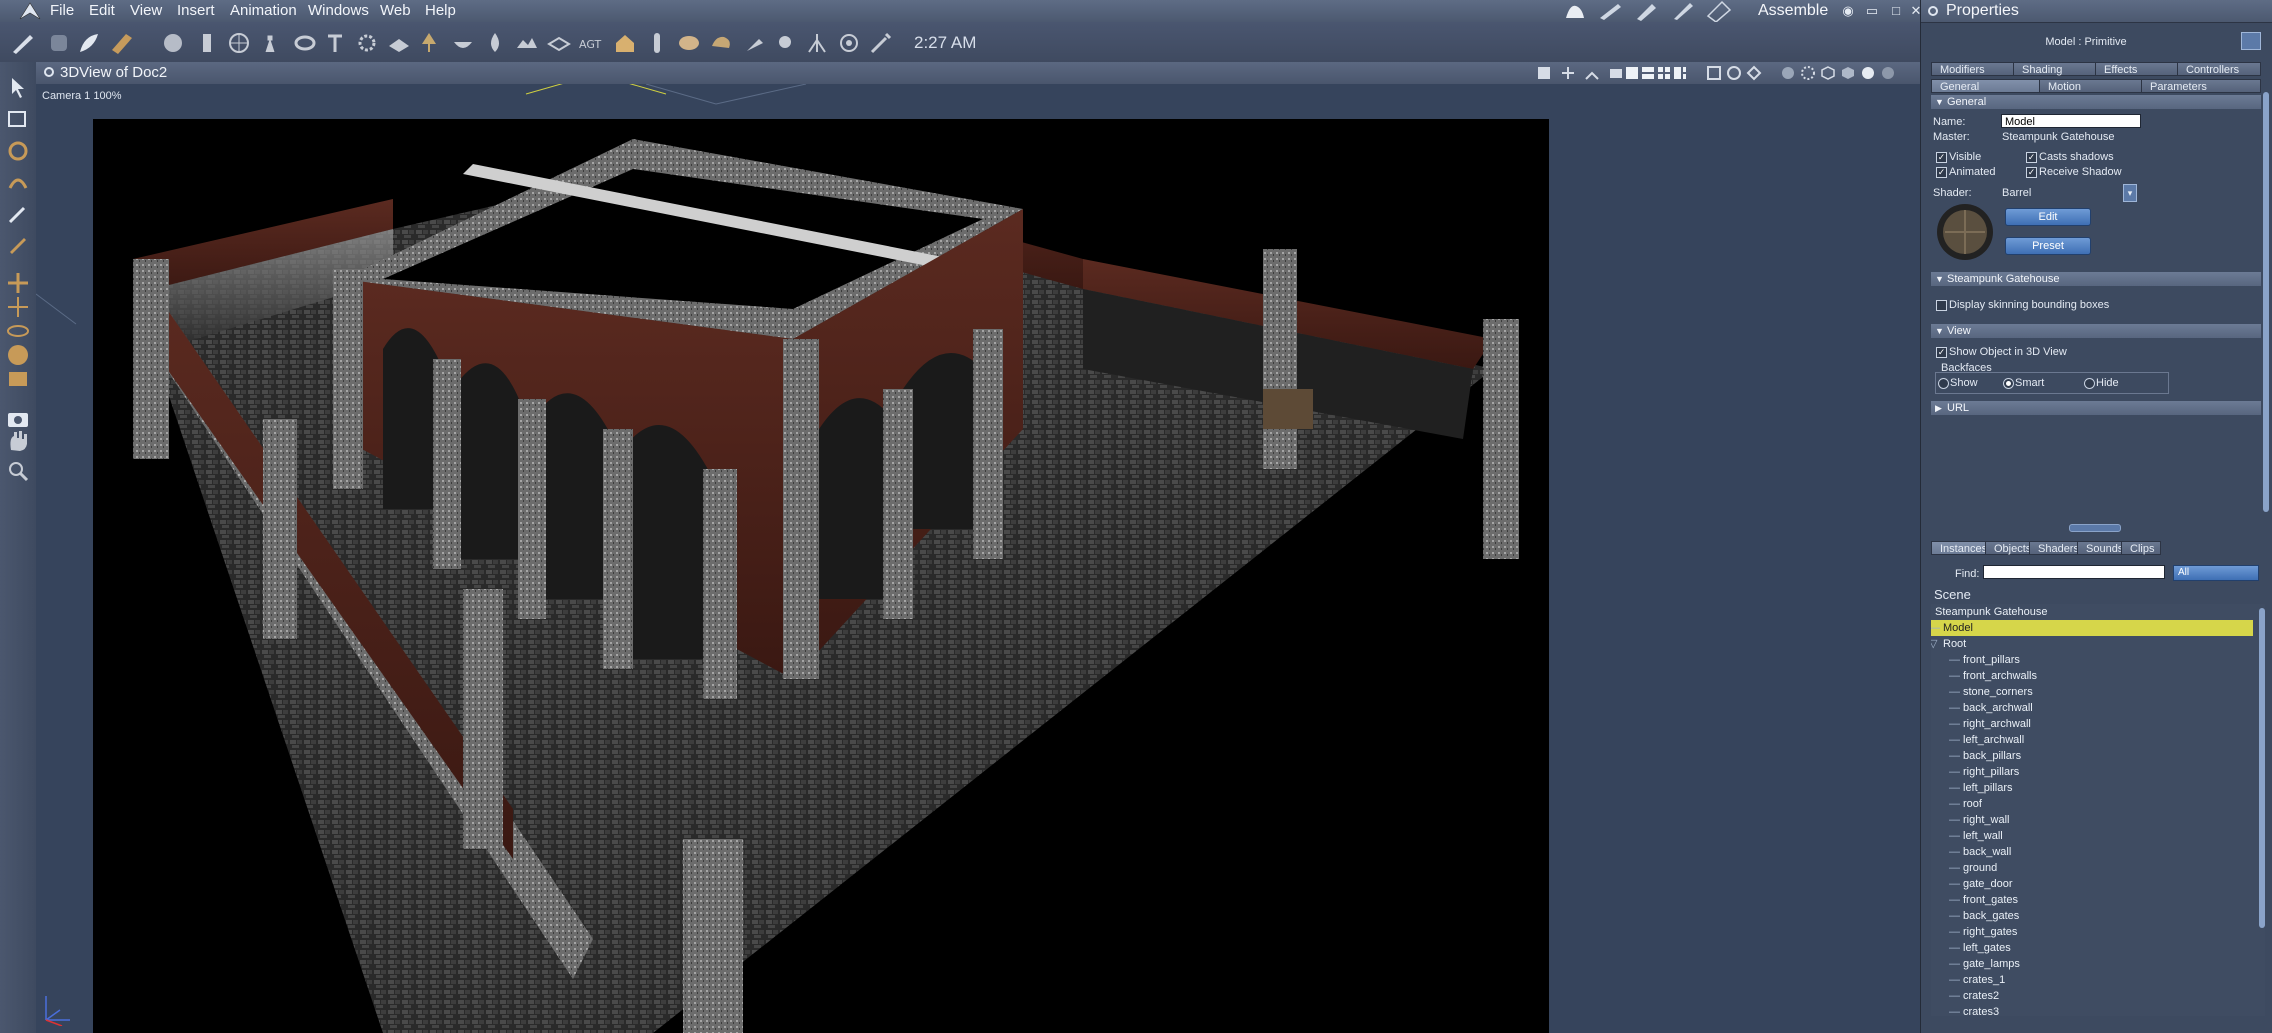  I want to click on select-arrow-icon, so click(18, 87).